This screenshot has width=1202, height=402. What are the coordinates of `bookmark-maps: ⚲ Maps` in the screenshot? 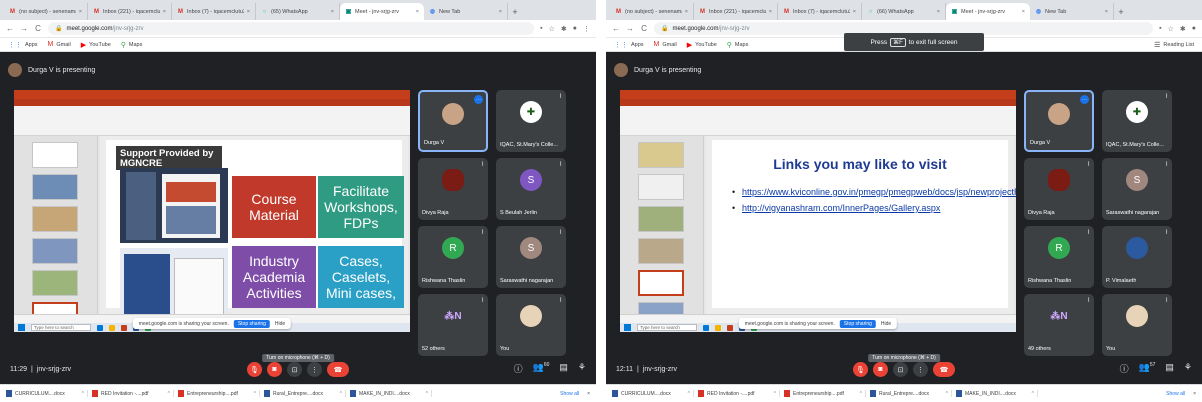 It's located at (132, 45).